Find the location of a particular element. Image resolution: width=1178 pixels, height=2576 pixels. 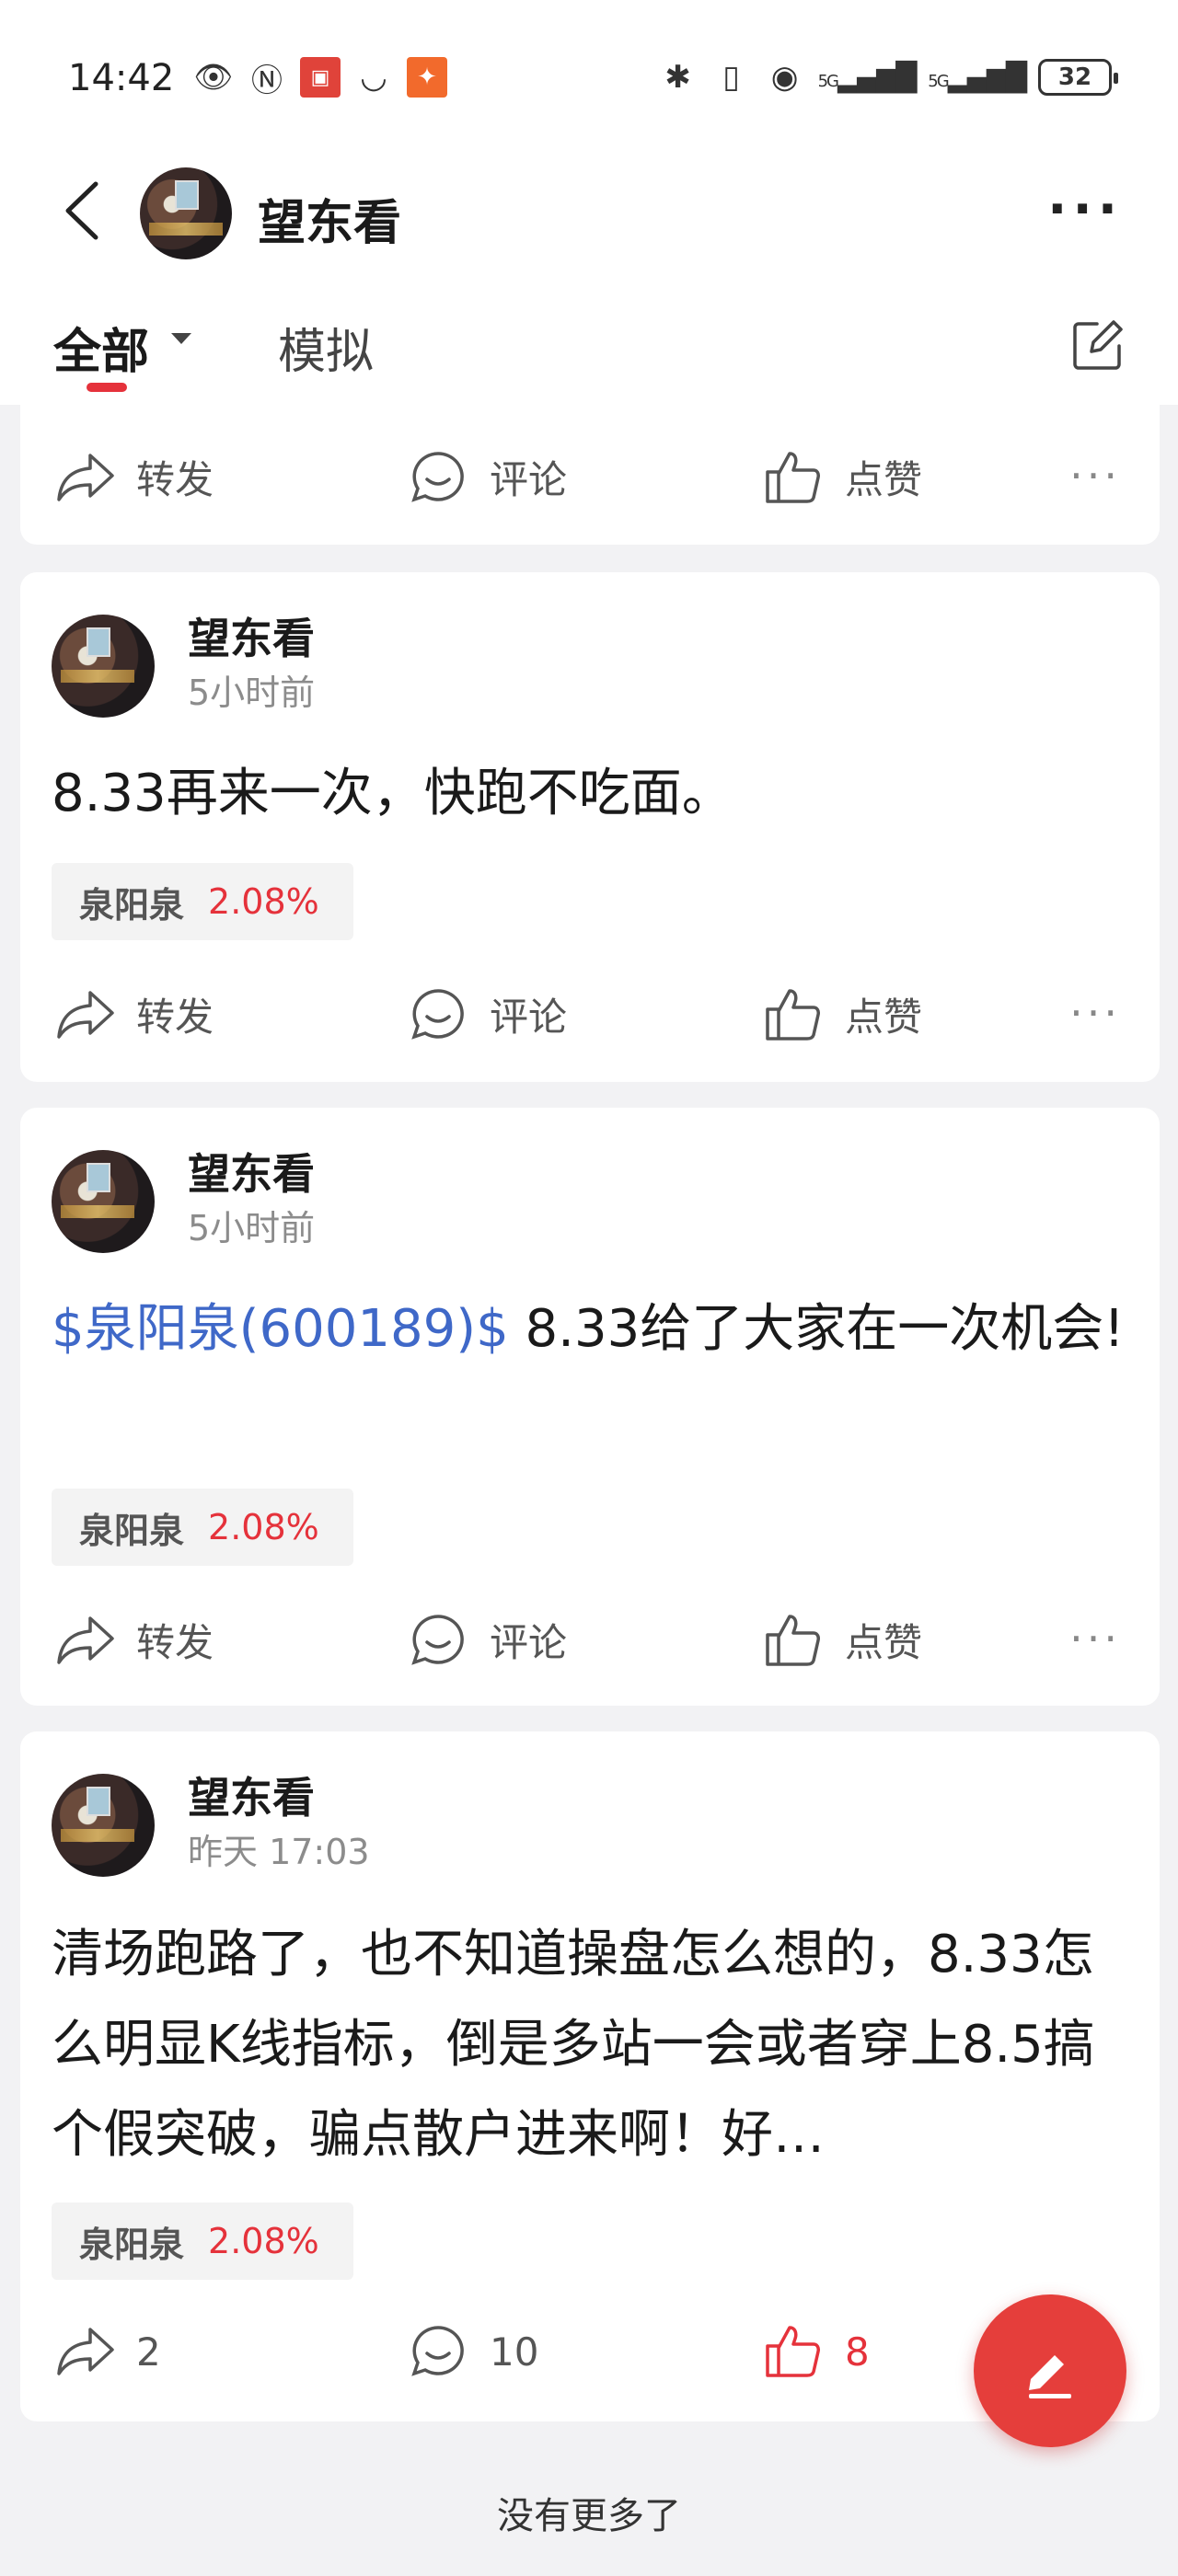

header-avatar is located at coordinates (186, 213).